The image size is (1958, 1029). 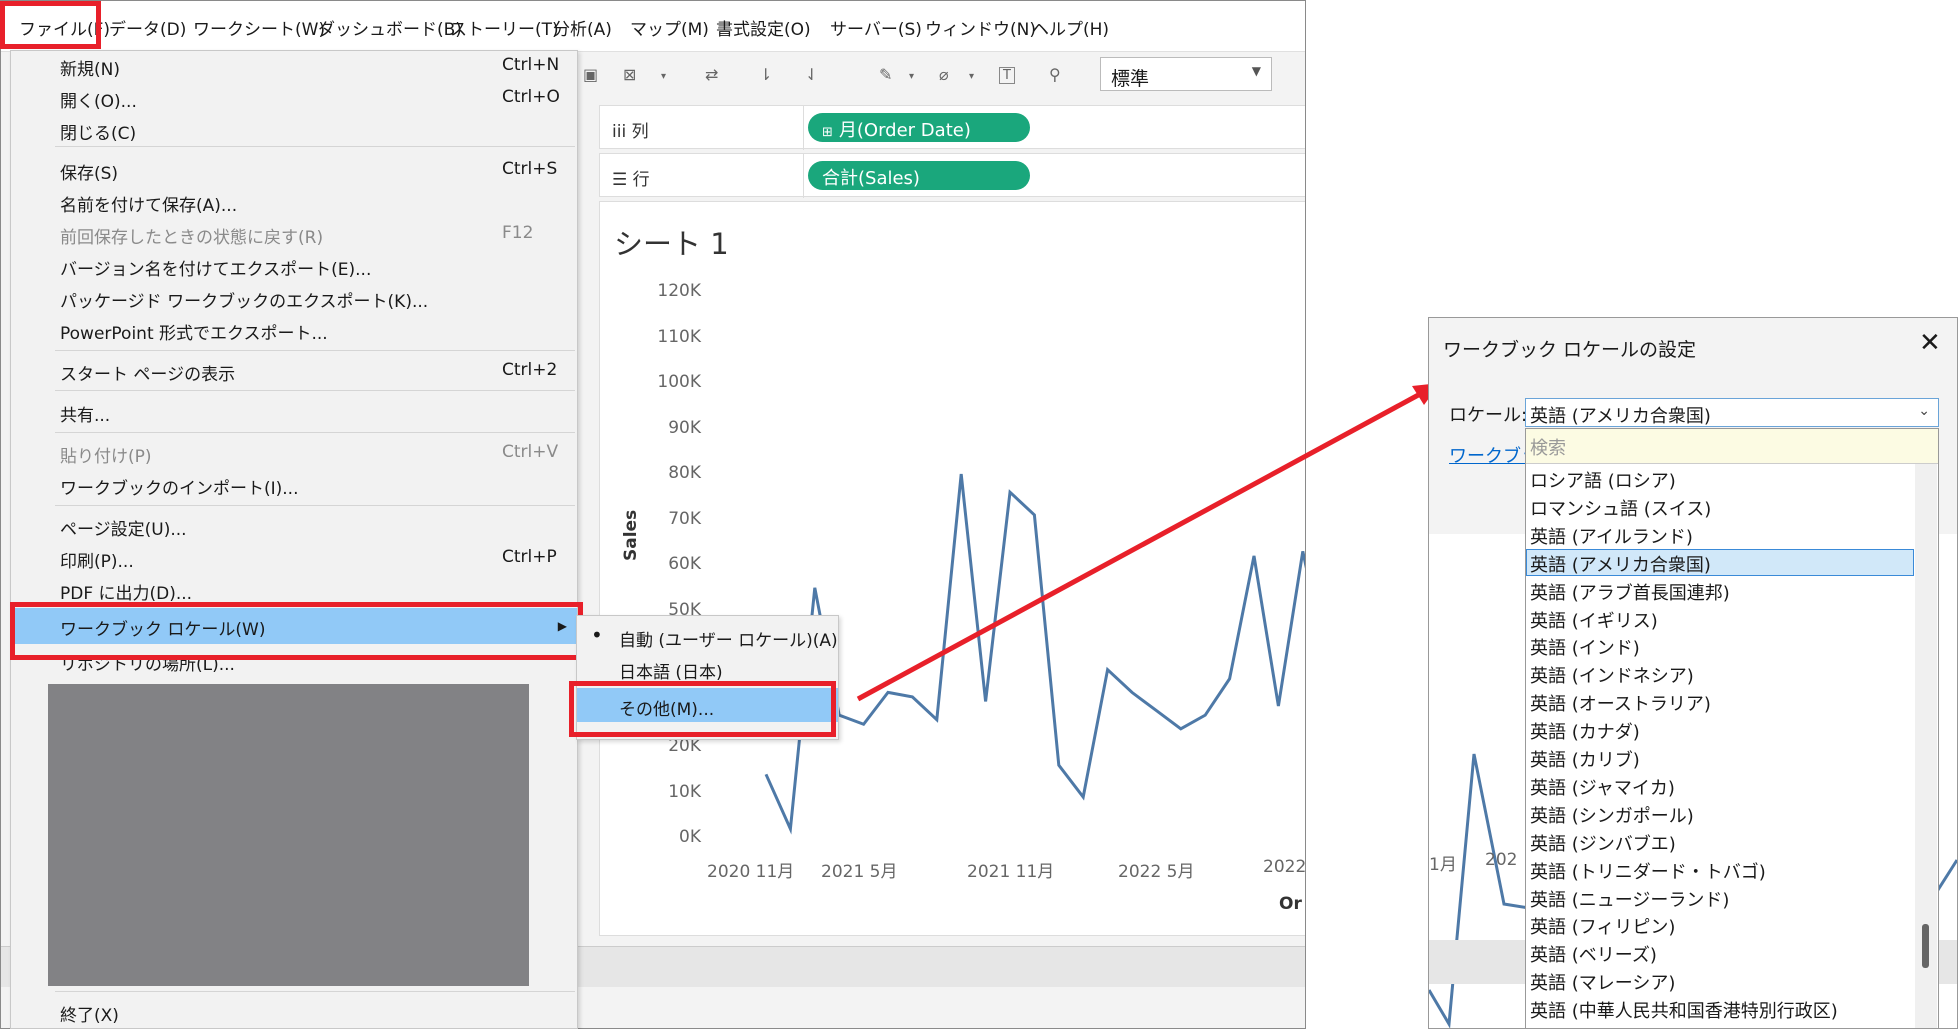 I want to click on locale-option: 英語 (ニュージーランド), so click(x=1720, y=897).